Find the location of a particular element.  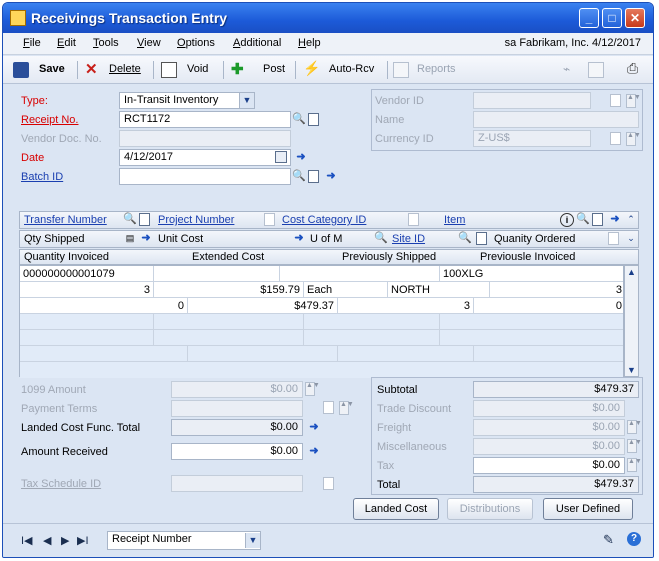

title-bar: Receivings Transaction Entry _ □ ✕ is located at coordinates (328, 18).